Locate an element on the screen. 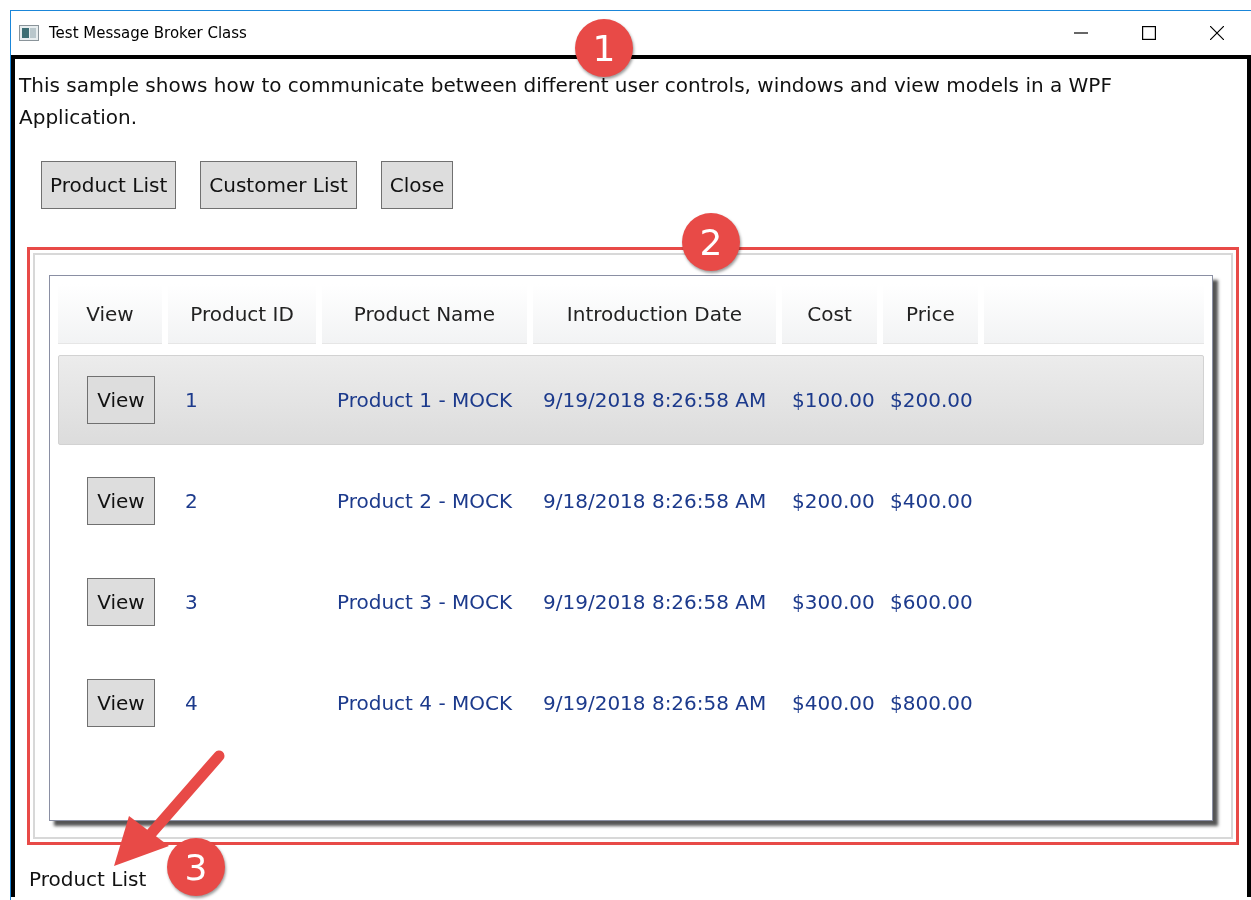  table-cell-text: Product 3 - MOCK is located at coordinates (425, 602).